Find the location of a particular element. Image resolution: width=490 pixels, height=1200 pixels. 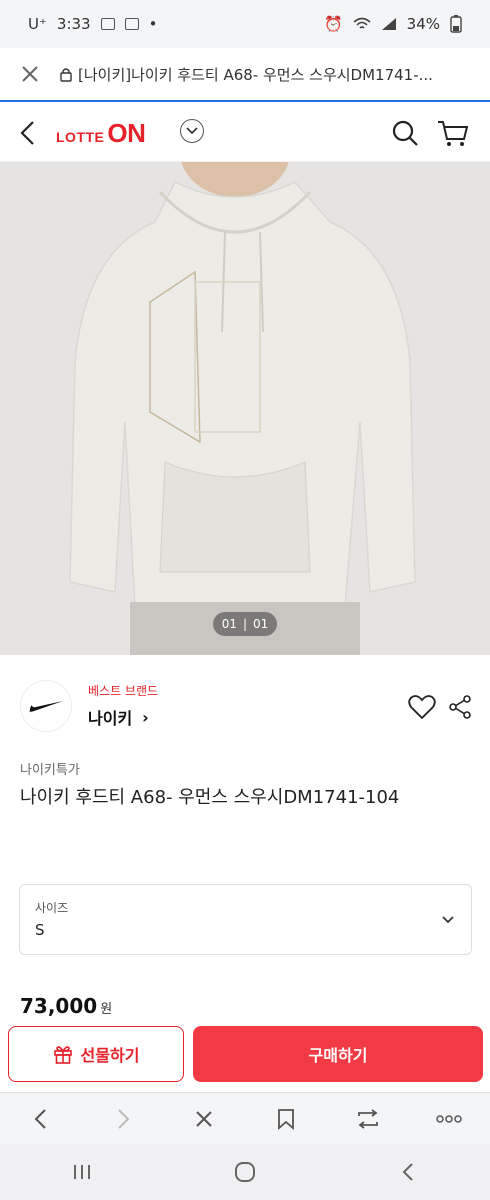

system-back-button is located at coordinates (408, 1172).